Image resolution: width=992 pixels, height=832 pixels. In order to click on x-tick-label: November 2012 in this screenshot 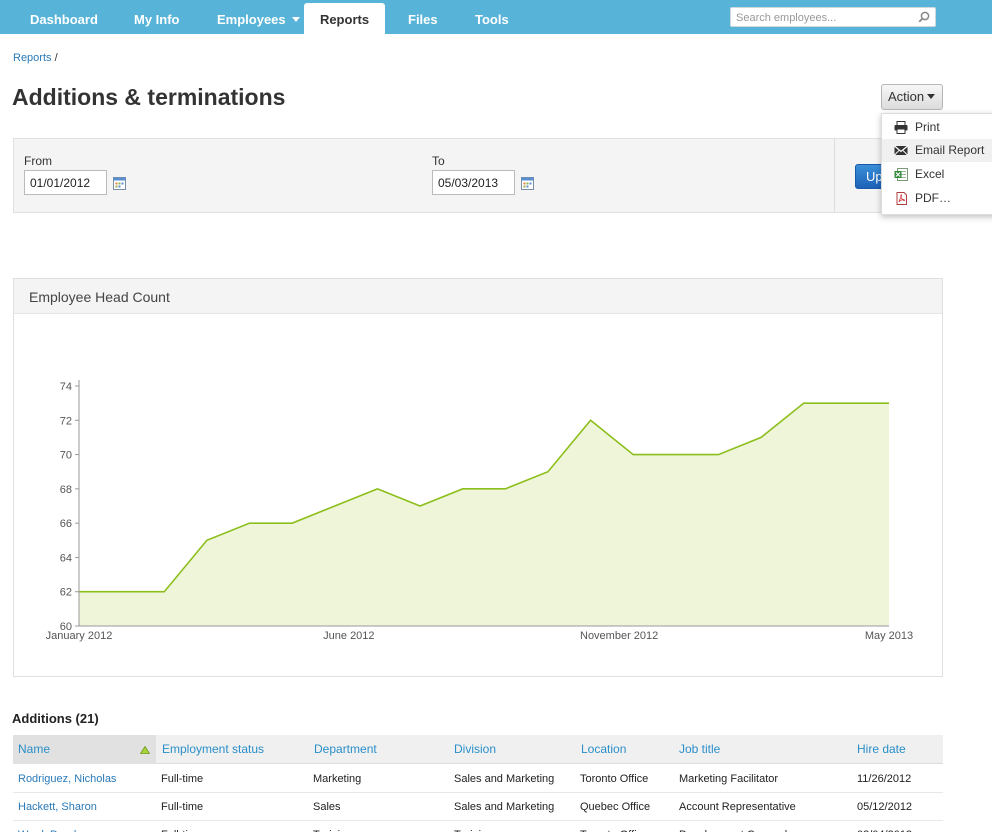, I will do `click(619, 636)`.